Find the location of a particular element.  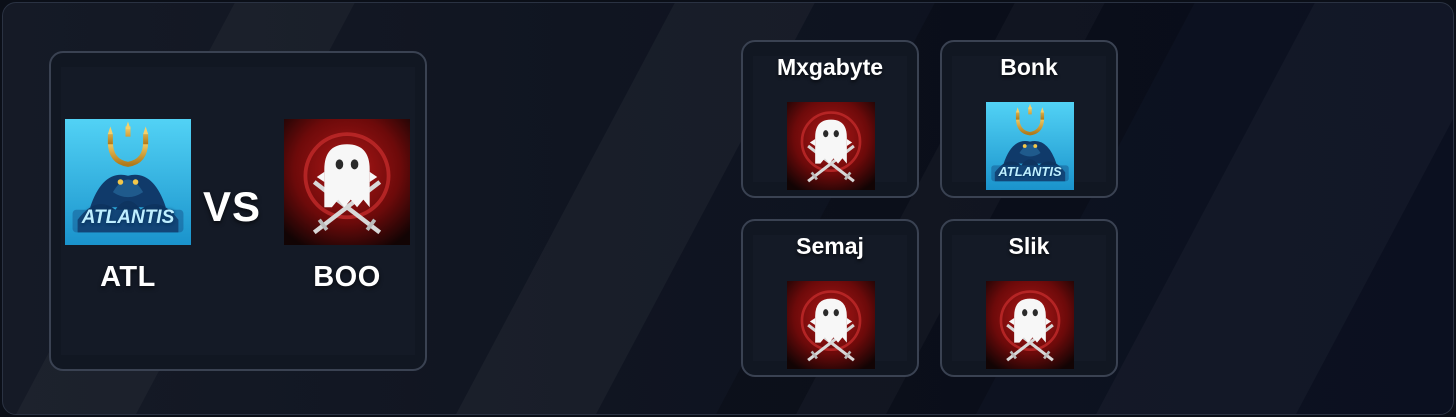

player-card-slik: Slik is located at coordinates (1029, 298).